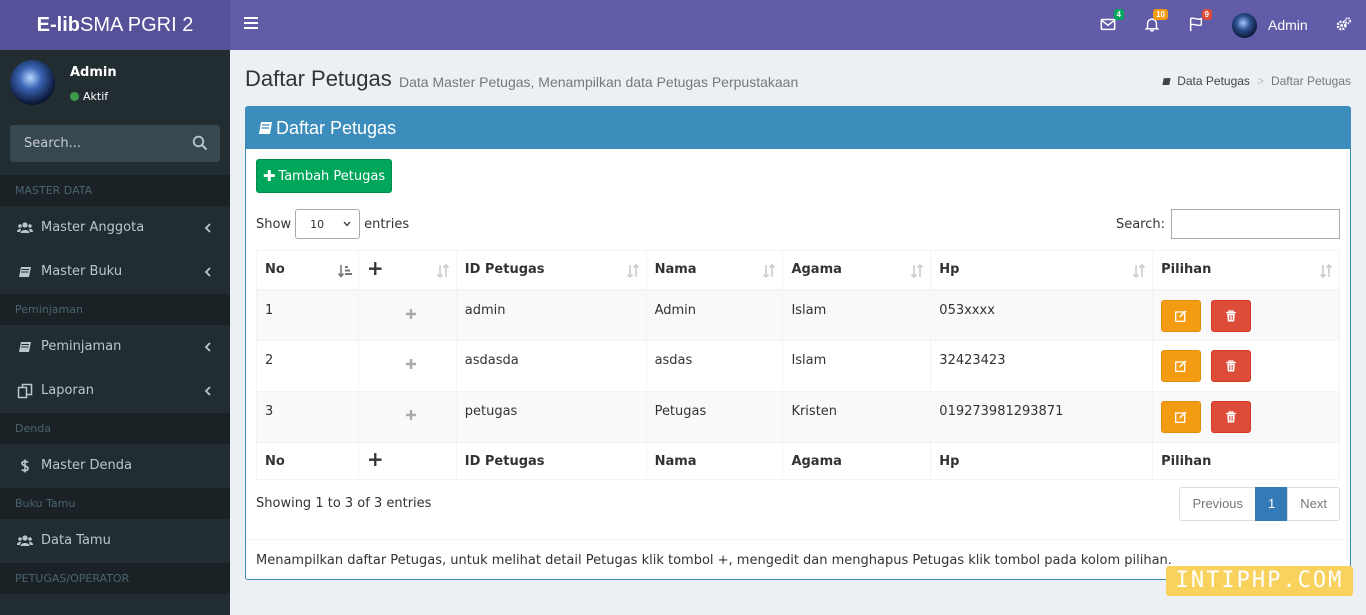 The height and width of the screenshot is (615, 1366). What do you see at coordinates (307, 461) in the screenshot?
I see `footer-no: No` at bounding box center [307, 461].